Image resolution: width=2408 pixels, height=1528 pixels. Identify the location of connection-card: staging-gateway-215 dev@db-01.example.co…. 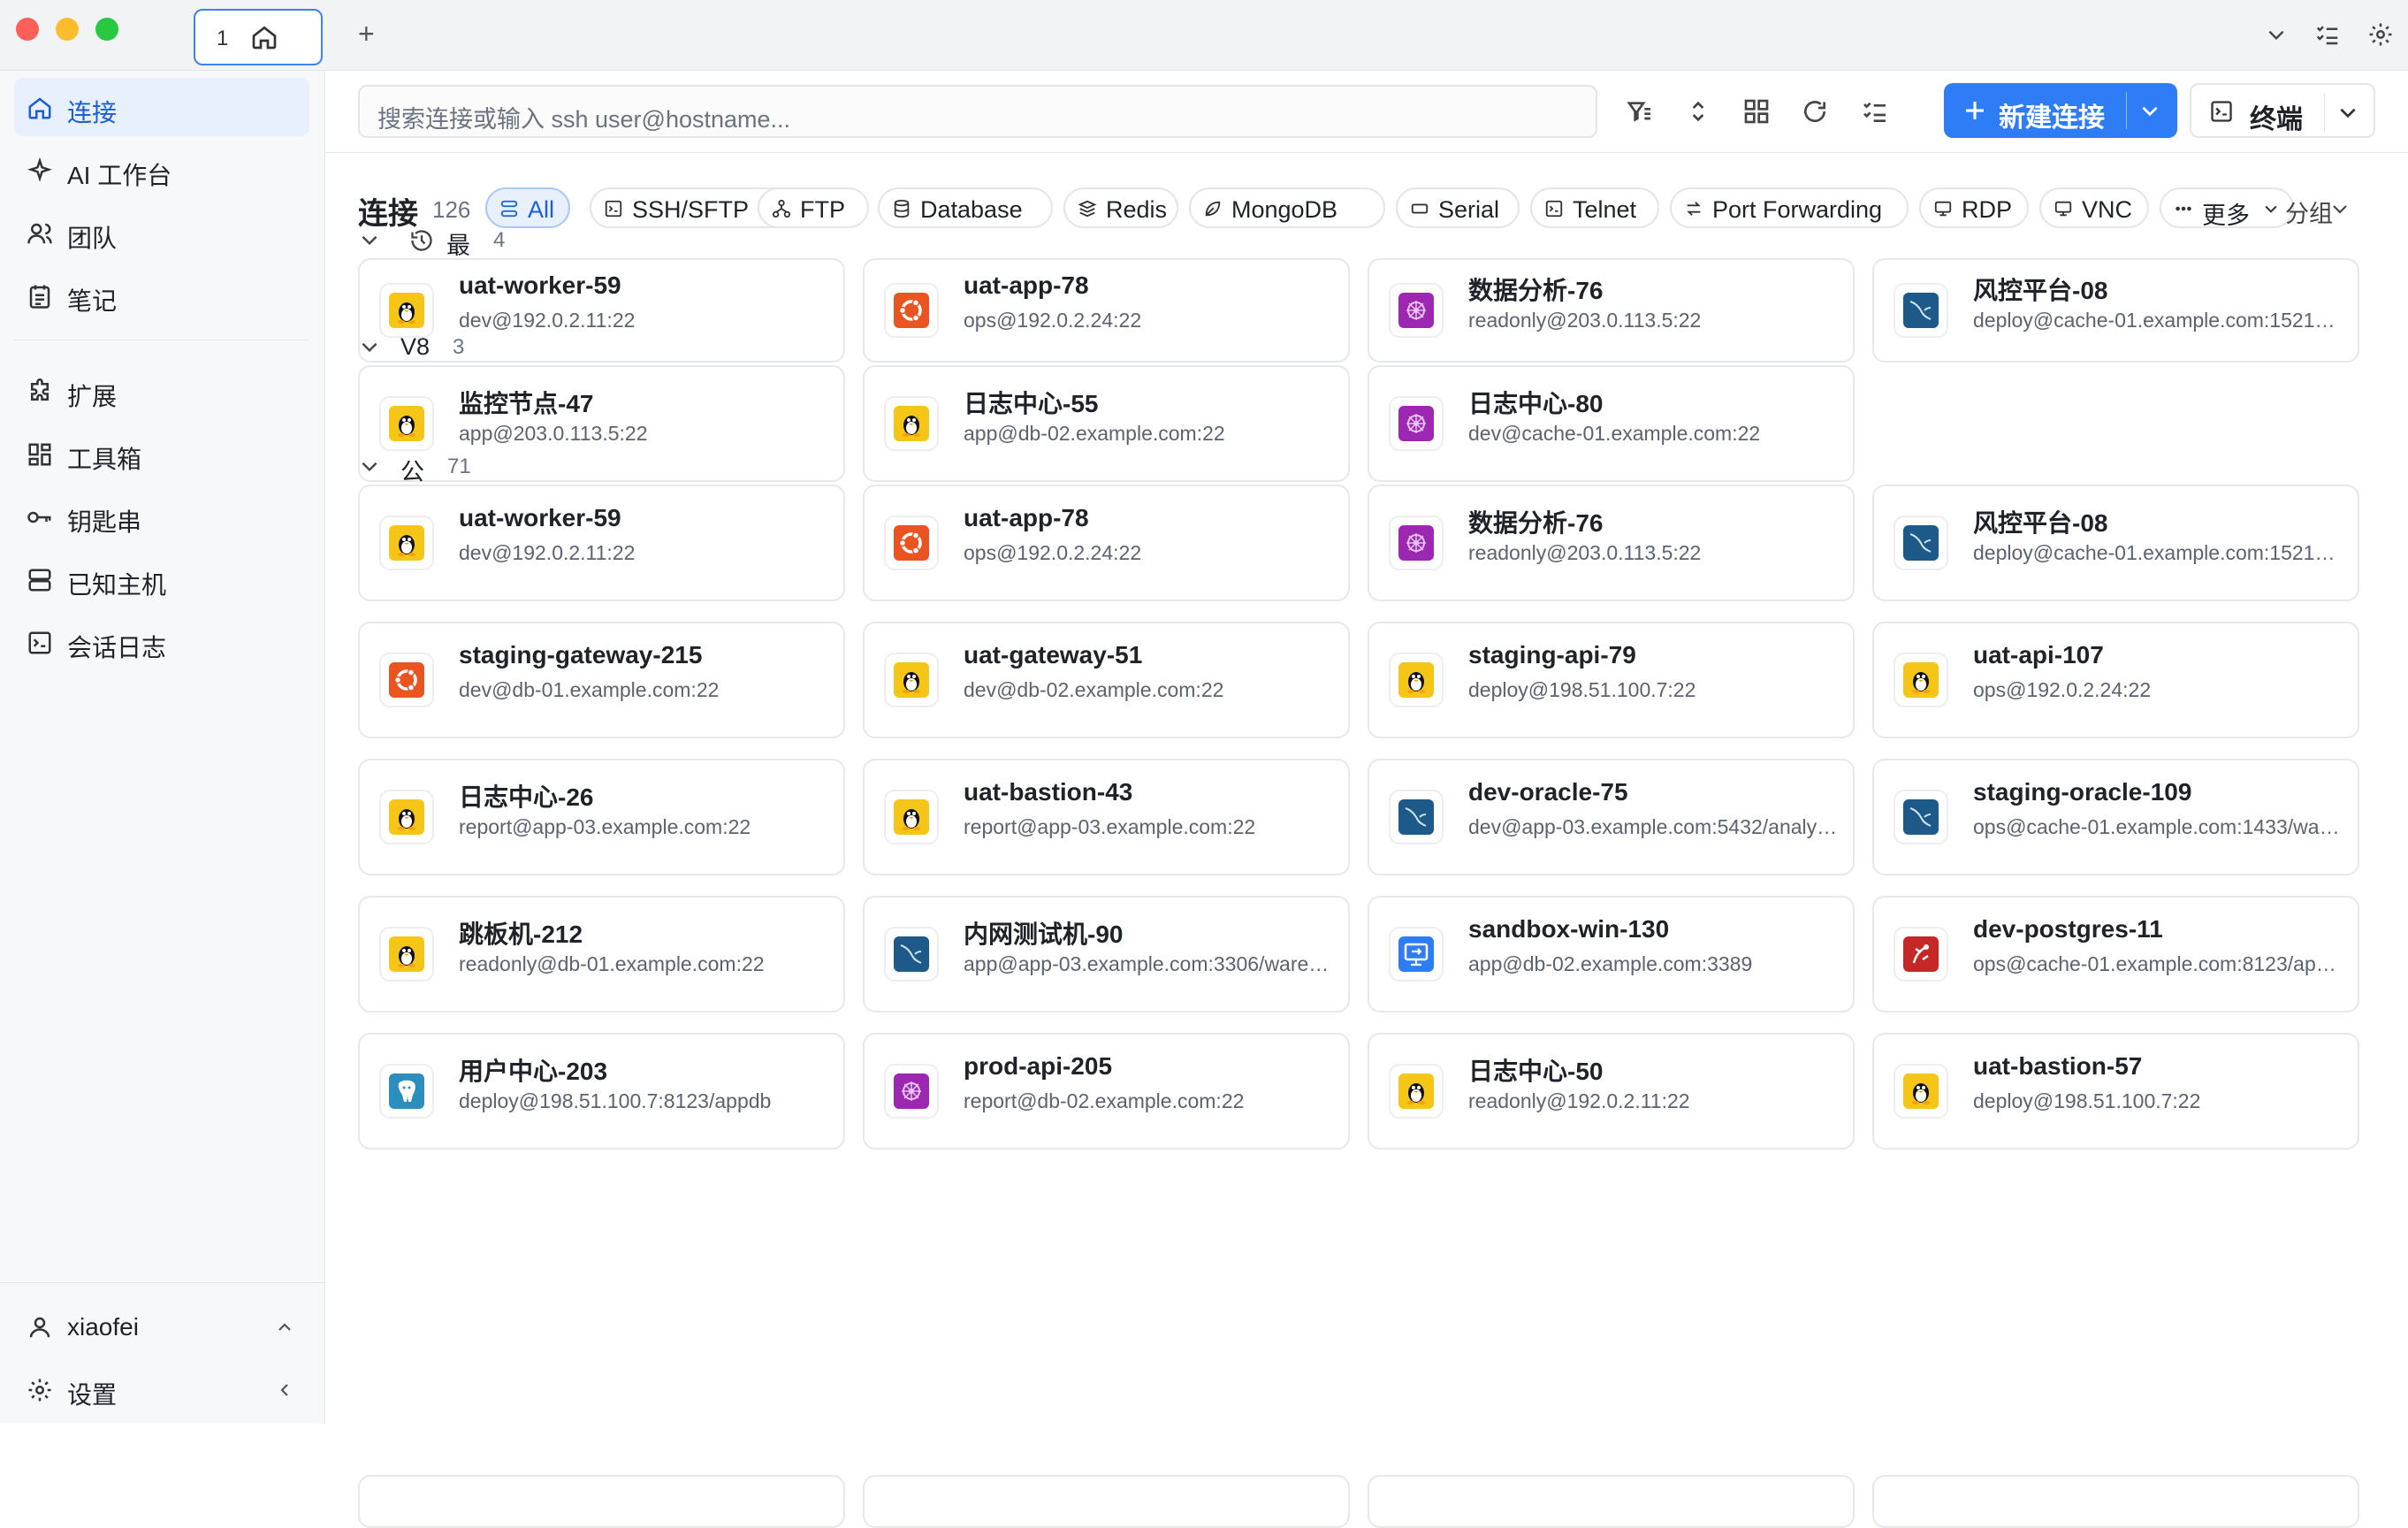
(601, 680).